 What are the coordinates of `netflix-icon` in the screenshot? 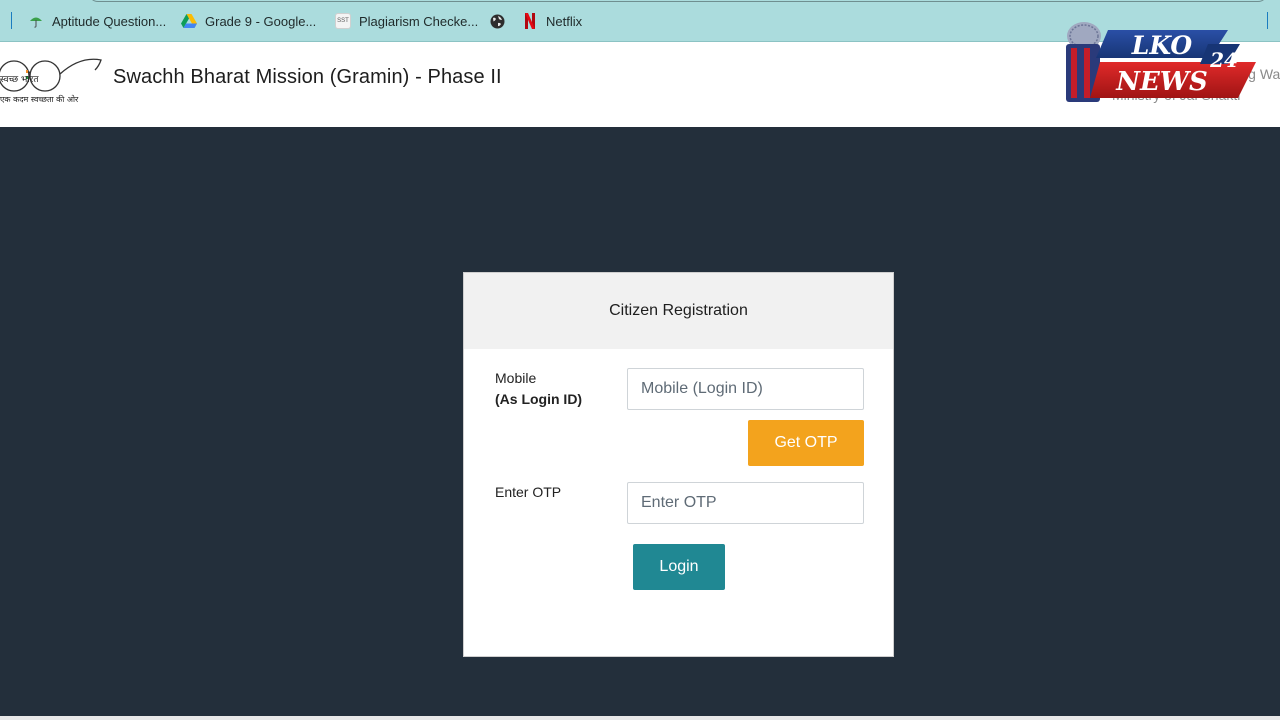 It's located at (530, 21).